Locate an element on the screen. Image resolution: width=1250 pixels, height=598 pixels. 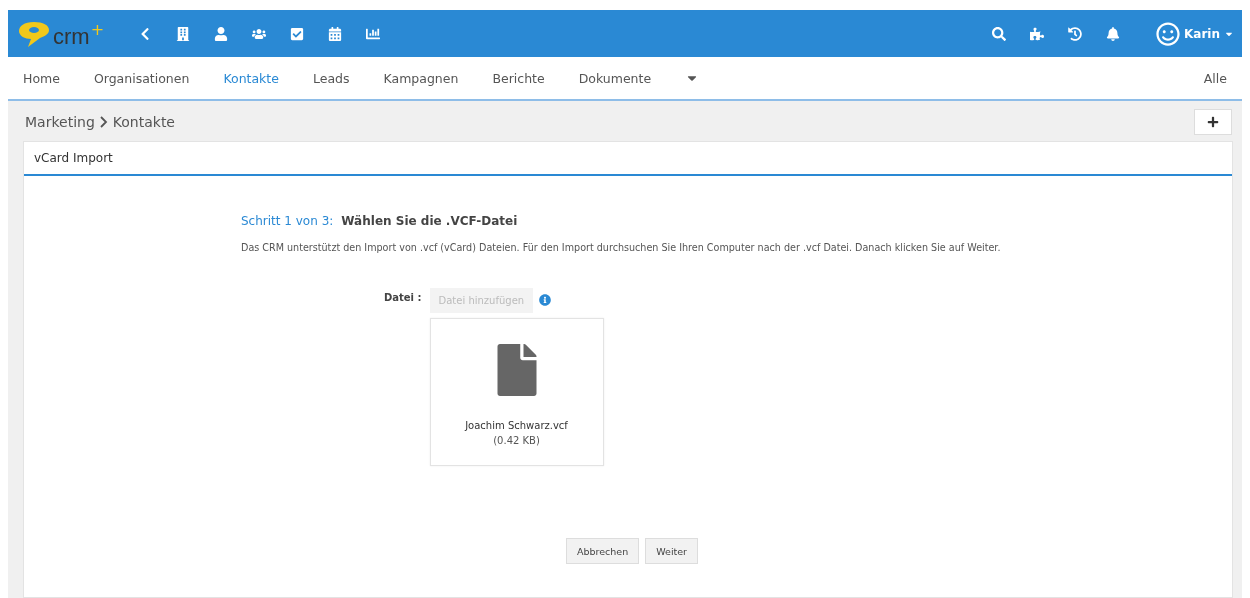
step-label: Schritt 1 von 3: is located at coordinates (287, 221).